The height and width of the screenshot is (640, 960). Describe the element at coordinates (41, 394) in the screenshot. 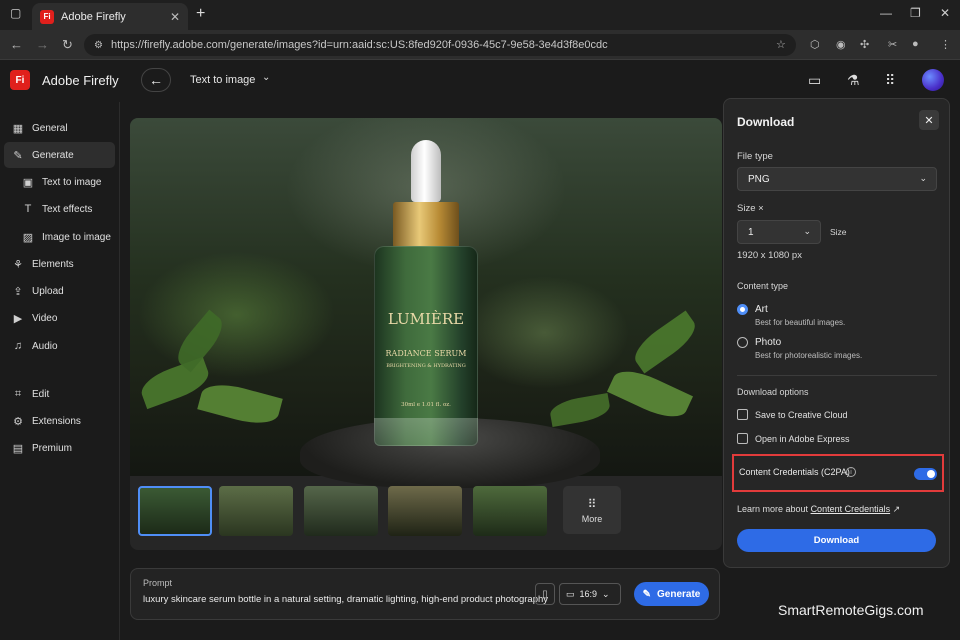

I see `sidebar-item-label: Edit` at that location.